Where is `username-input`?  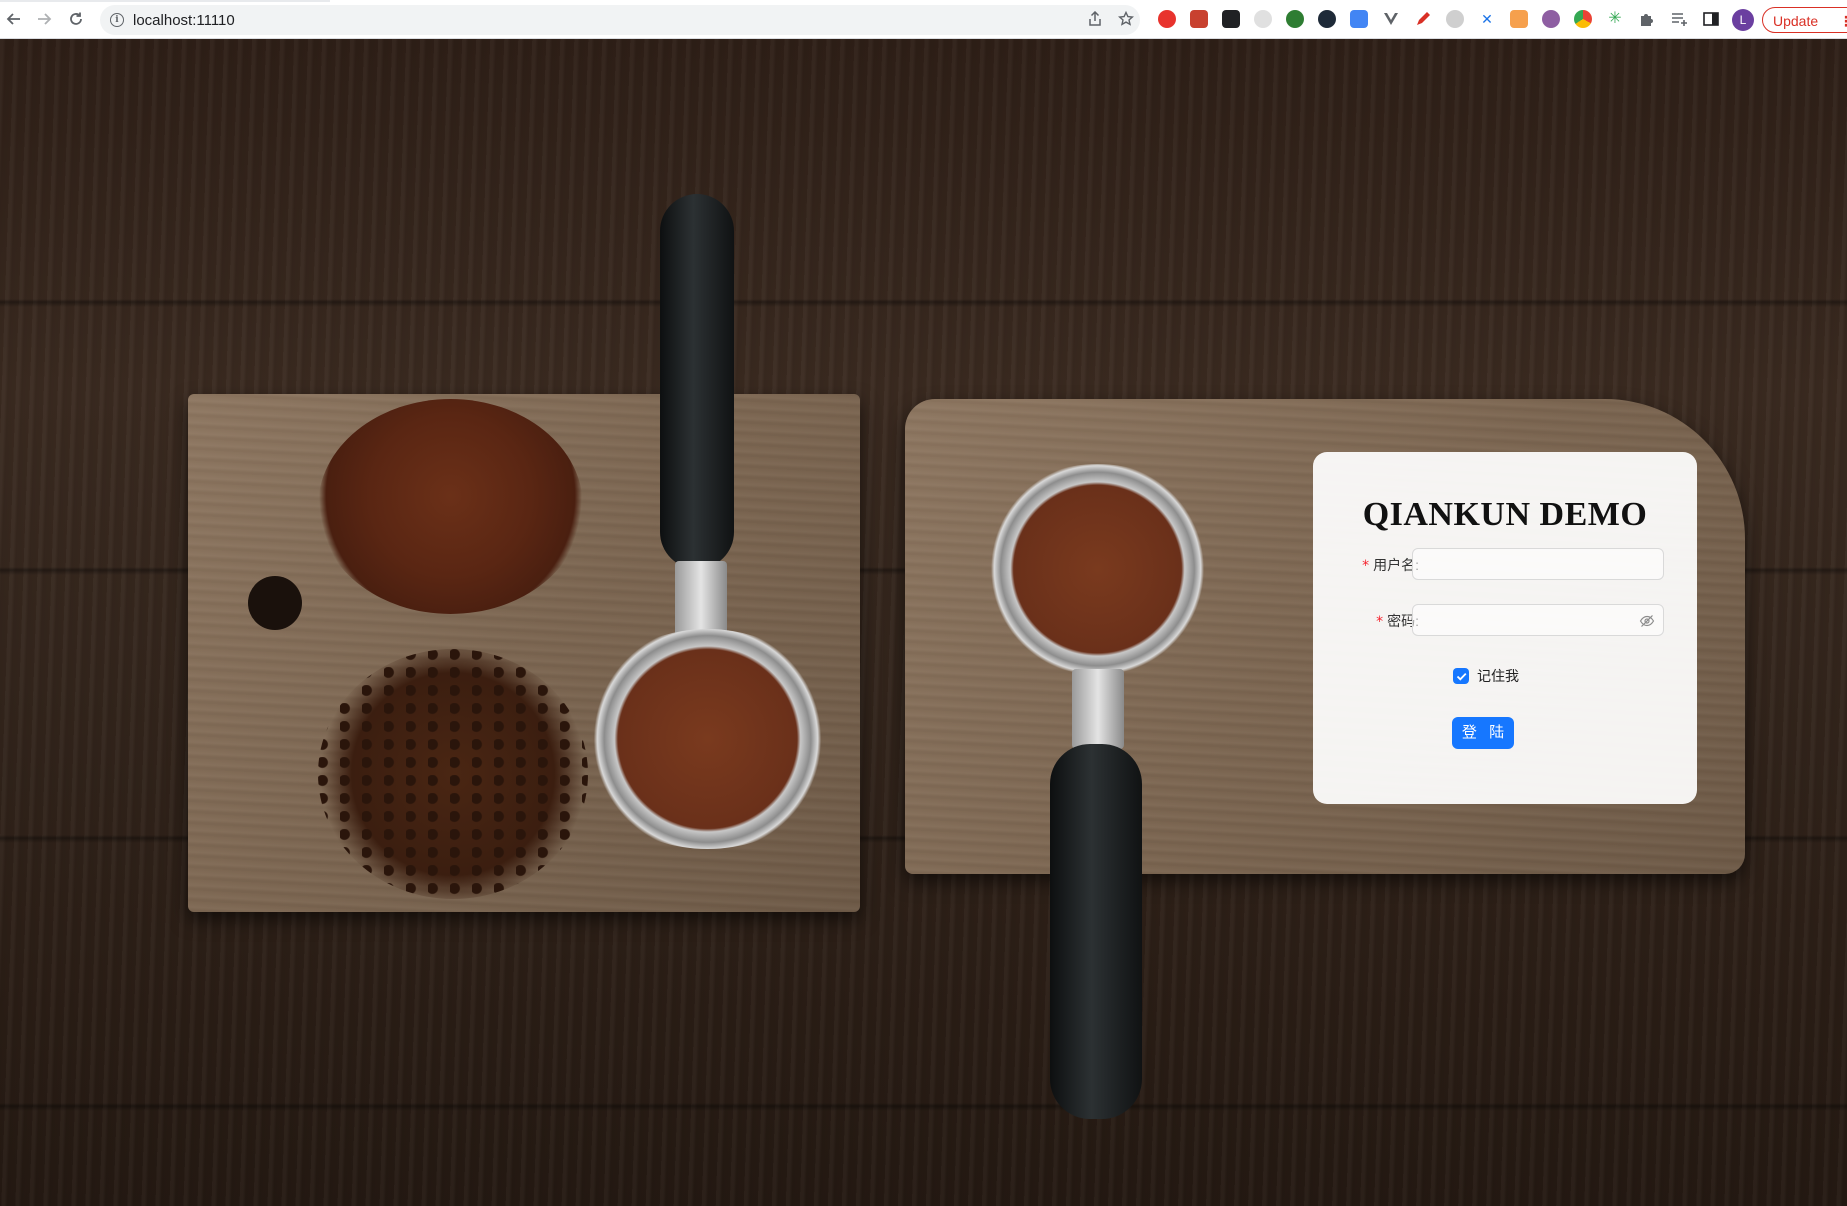
username-input is located at coordinates (1538, 564).